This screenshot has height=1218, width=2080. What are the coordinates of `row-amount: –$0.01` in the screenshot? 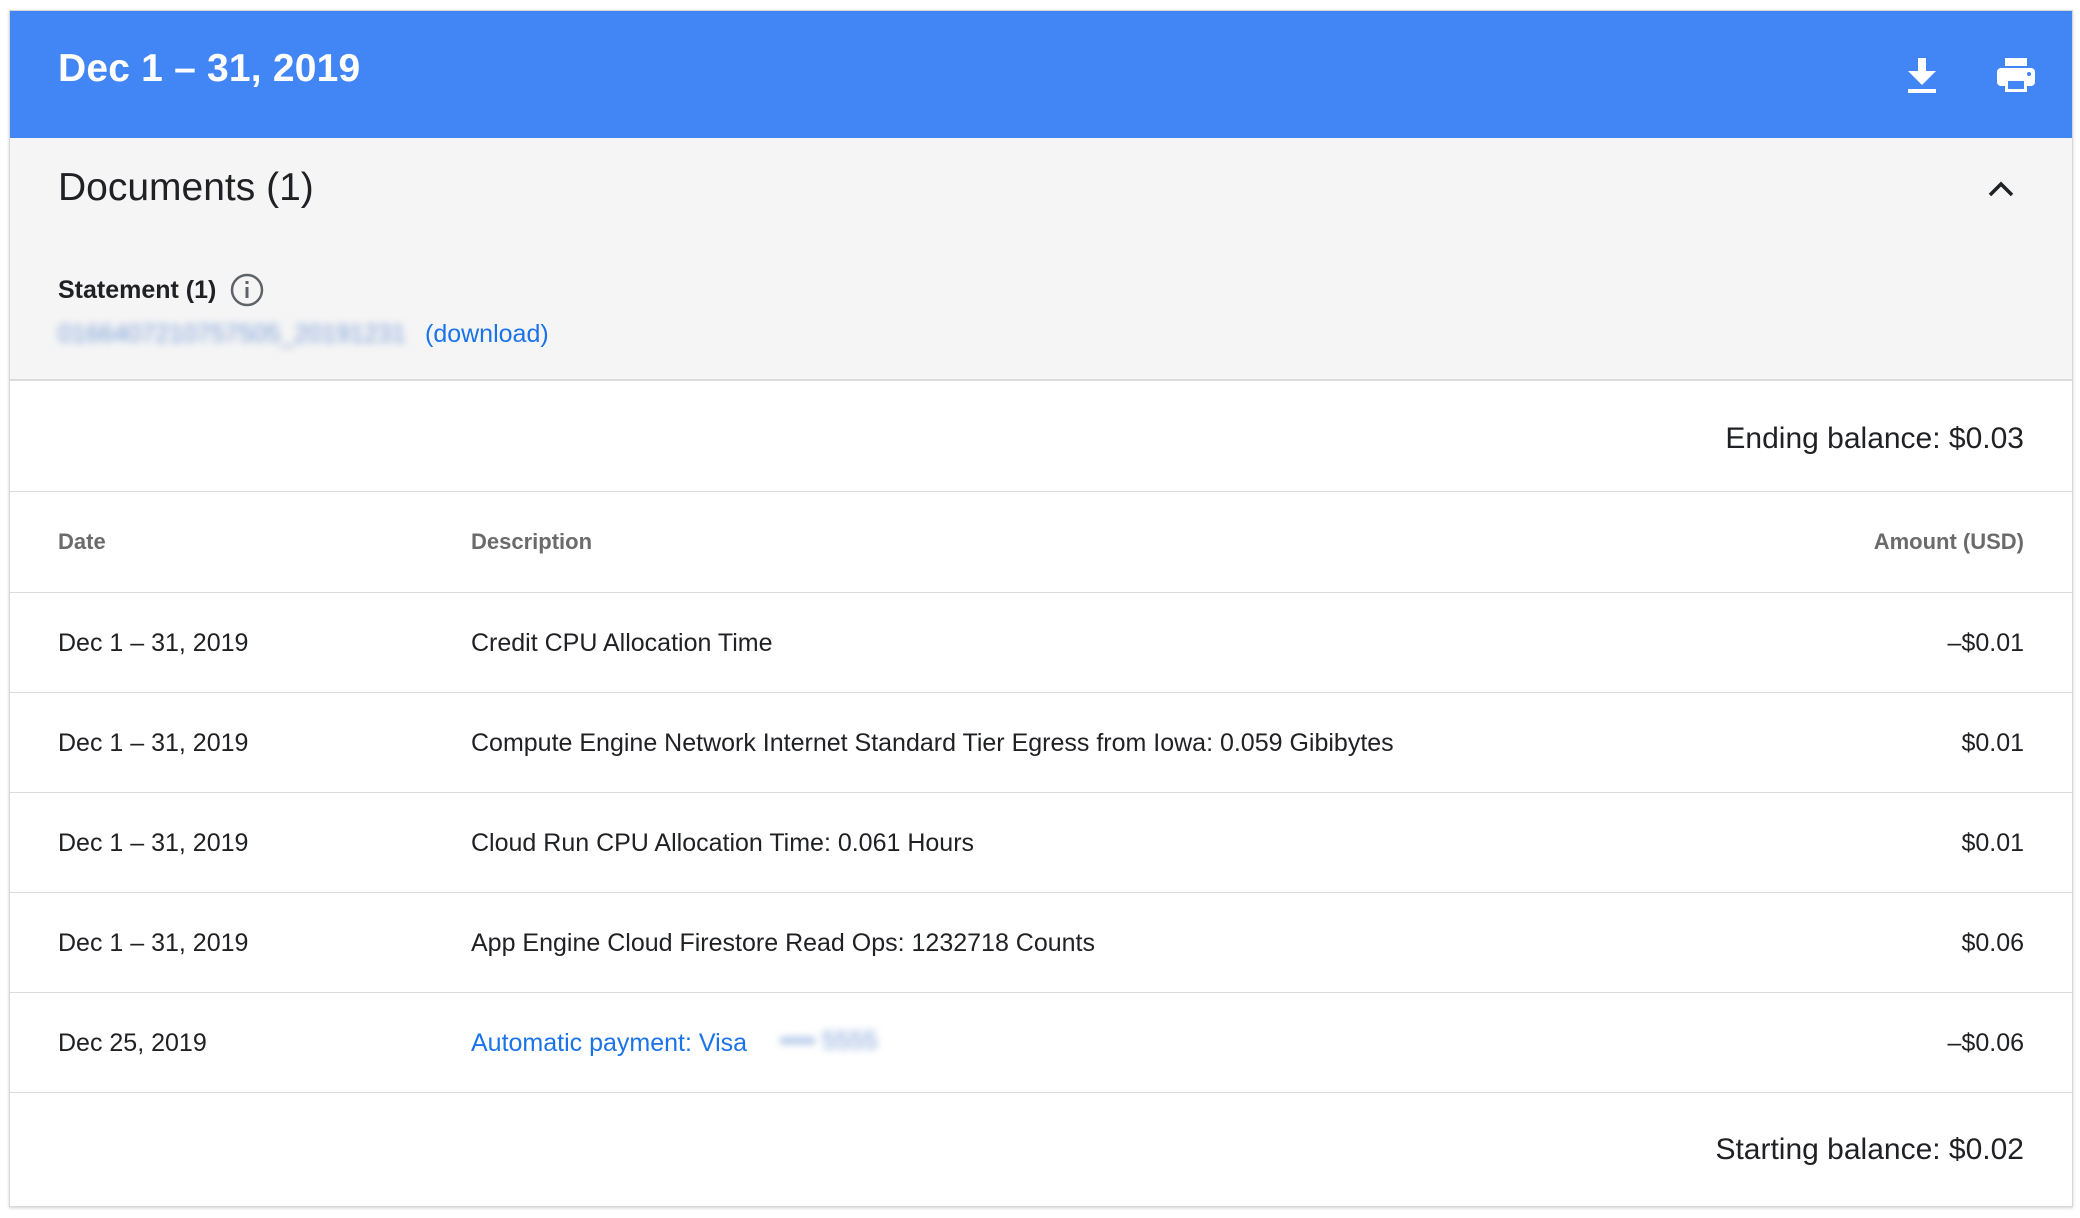 It's located at (1985, 643).